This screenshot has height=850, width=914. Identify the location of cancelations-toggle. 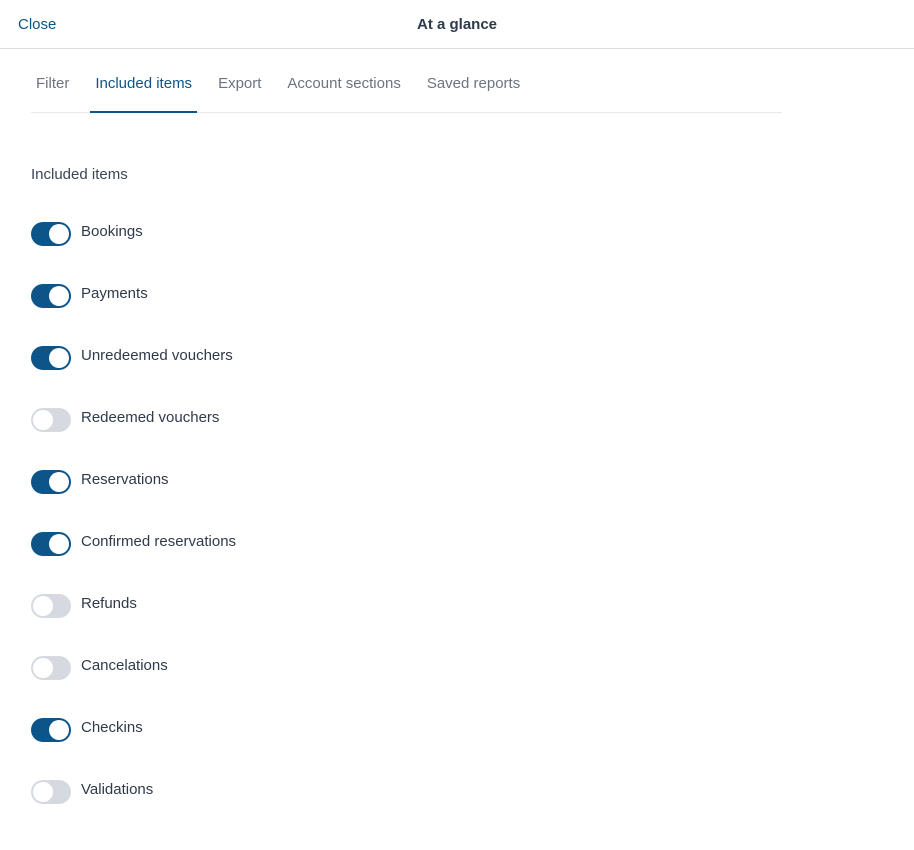
(51, 668).